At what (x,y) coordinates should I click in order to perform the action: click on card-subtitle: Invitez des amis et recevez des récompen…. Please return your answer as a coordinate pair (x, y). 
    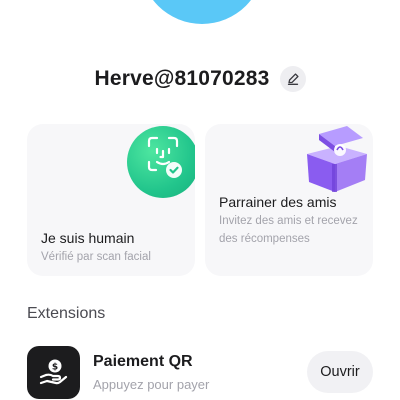
    Looking at the image, I should click on (288, 230).